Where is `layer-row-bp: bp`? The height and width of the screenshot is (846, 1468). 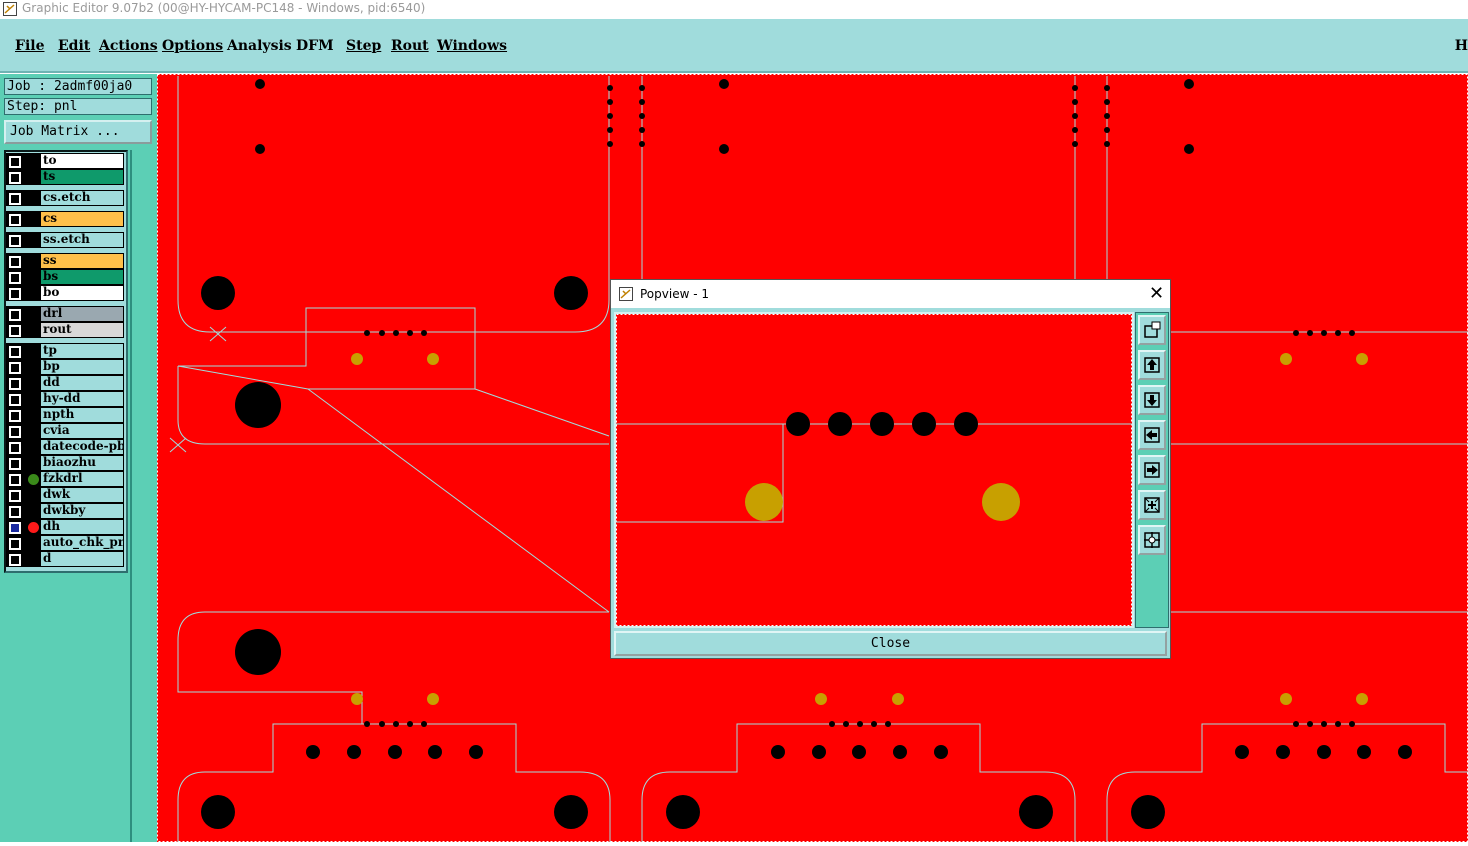 layer-row-bp: bp is located at coordinates (65, 367).